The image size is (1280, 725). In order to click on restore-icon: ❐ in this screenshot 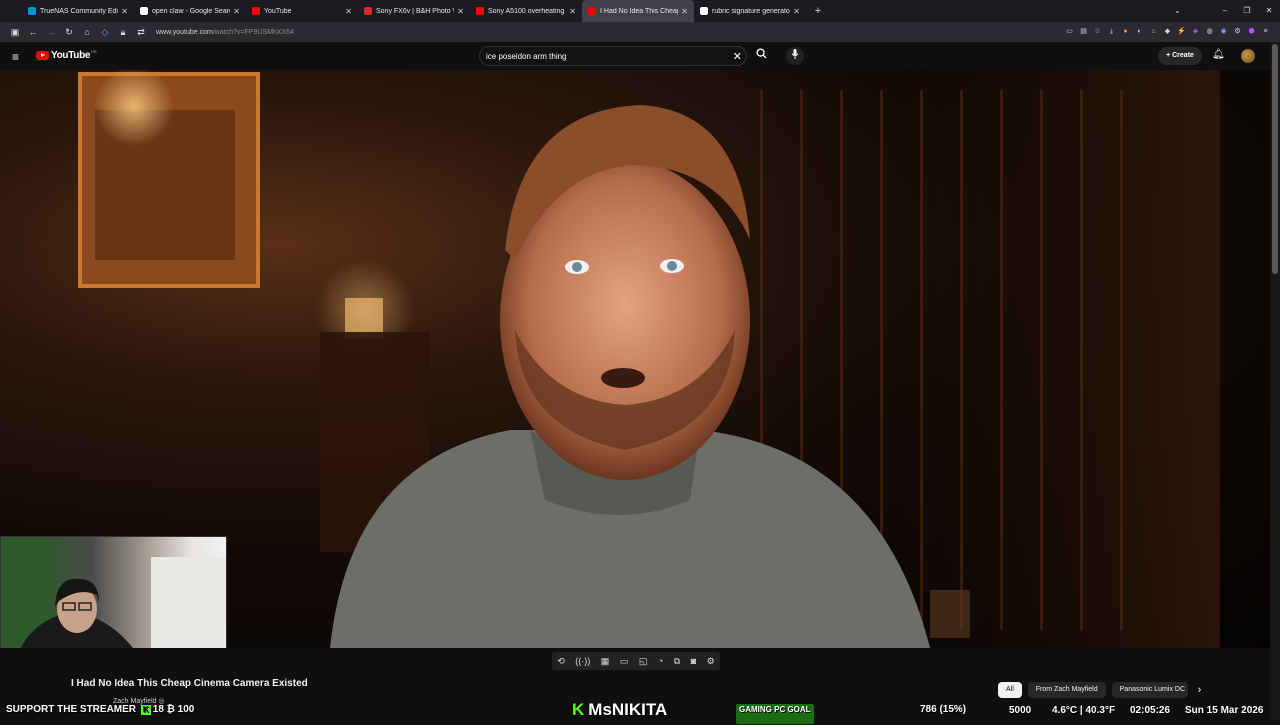, I will do `click(1247, 11)`.